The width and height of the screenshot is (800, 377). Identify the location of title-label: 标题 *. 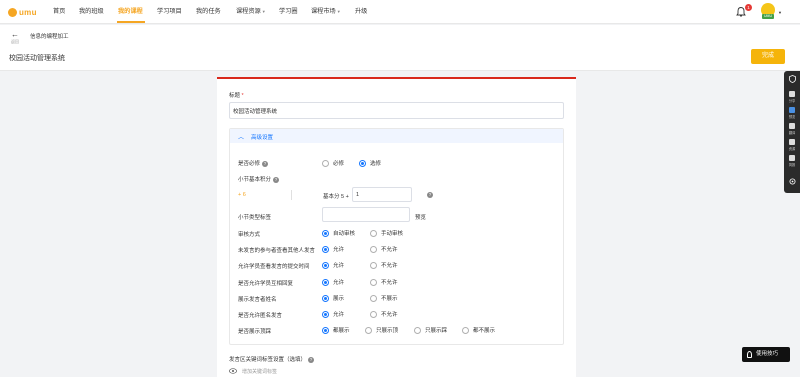
(236, 95).